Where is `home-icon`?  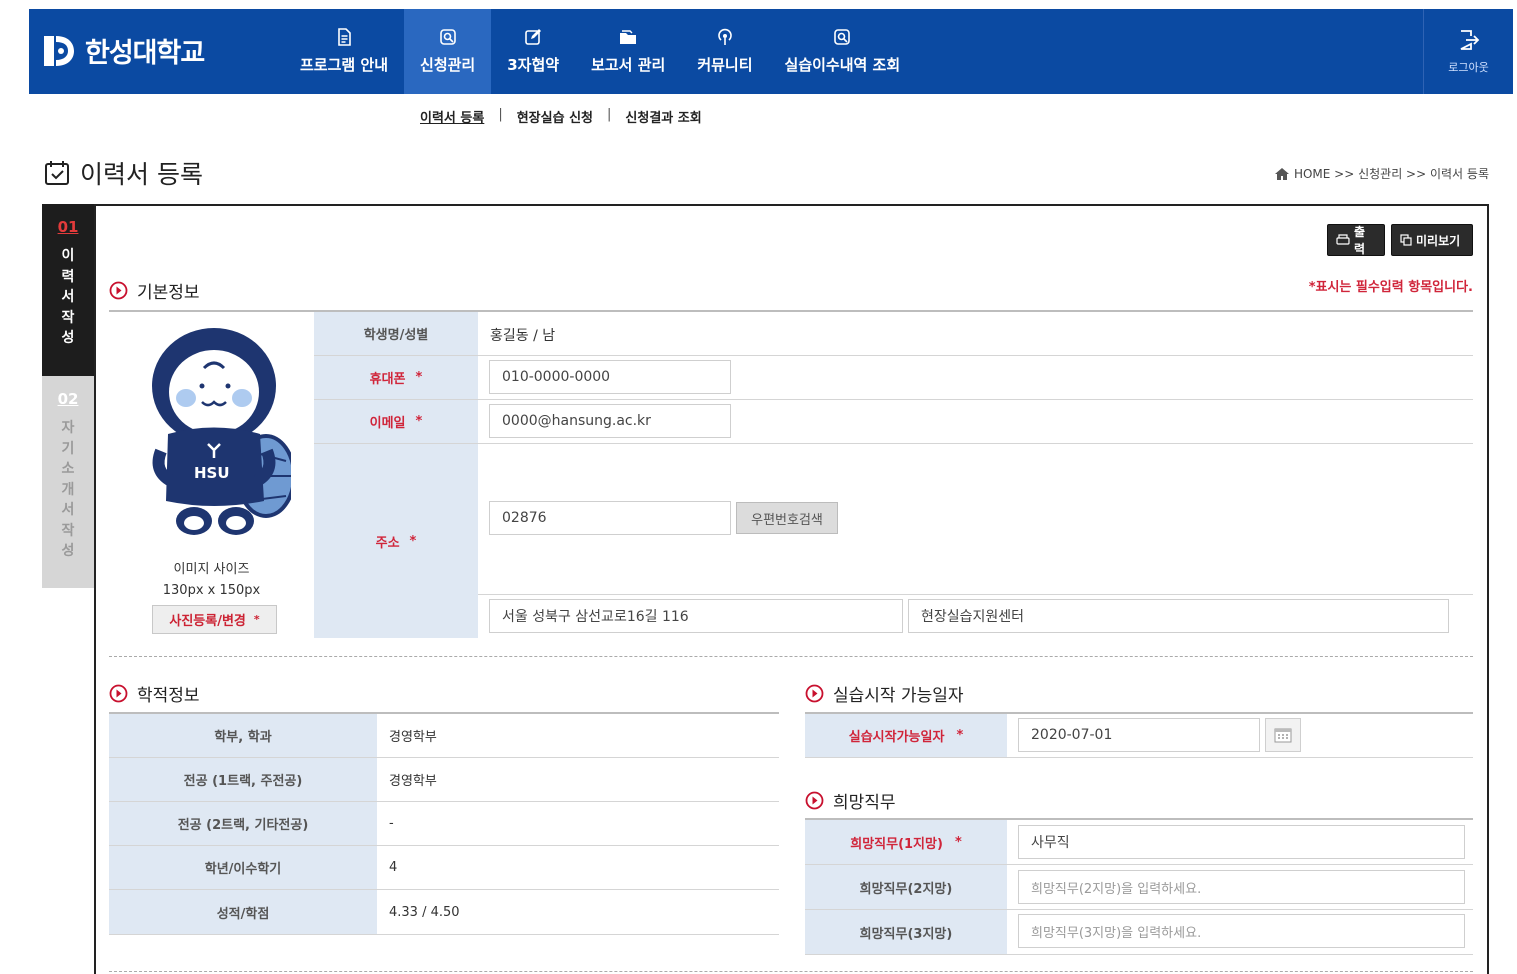
home-icon is located at coordinates (1281, 173).